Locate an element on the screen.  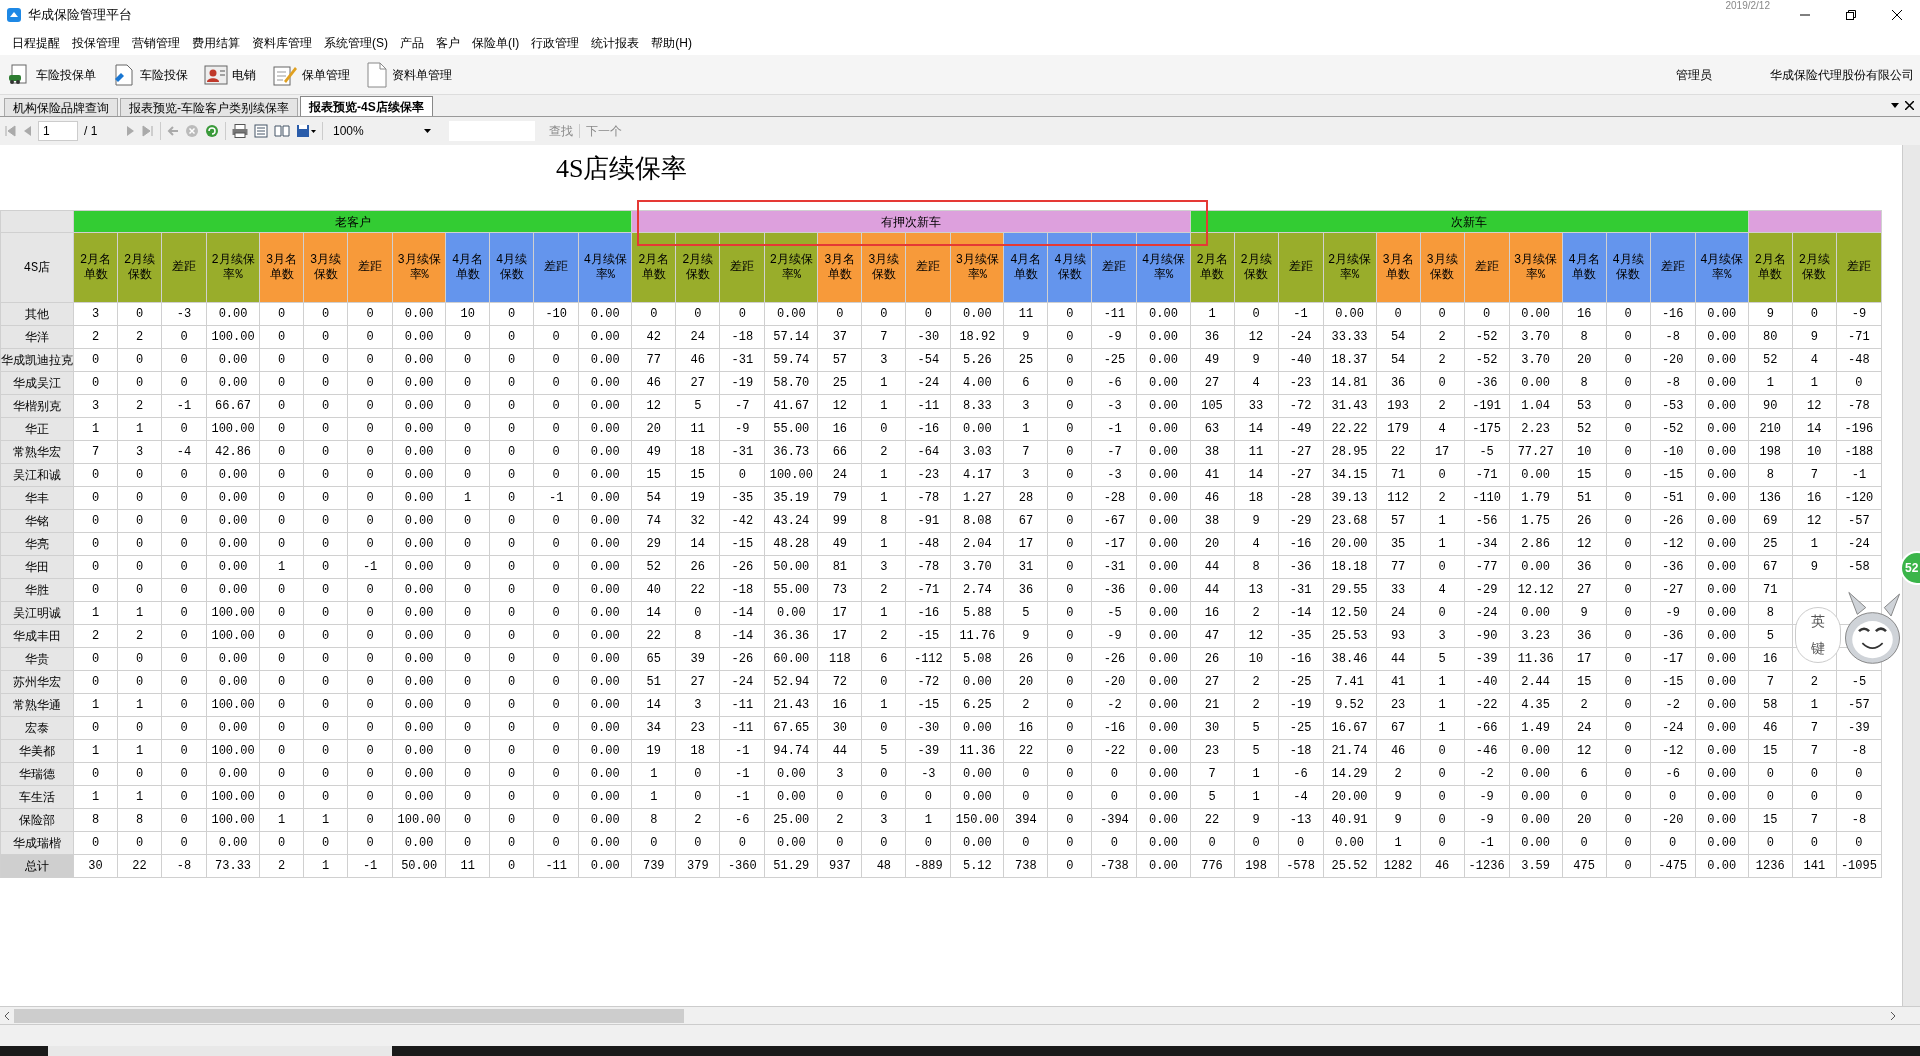
menu-item: 投保管理 is located at coordinates (96, 42).